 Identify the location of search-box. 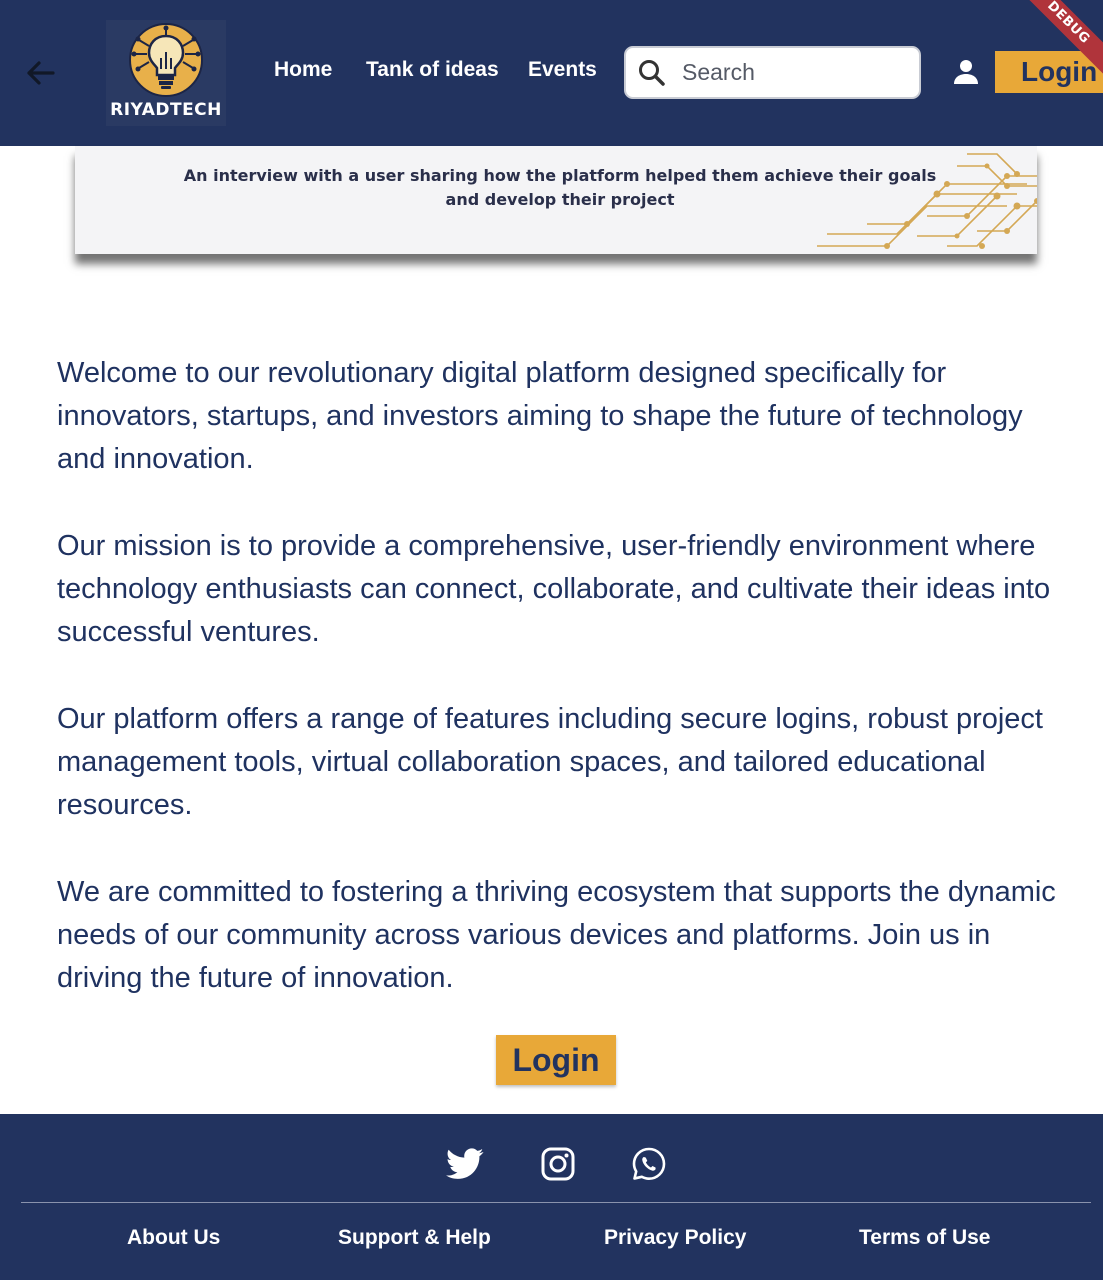
(772, 72).